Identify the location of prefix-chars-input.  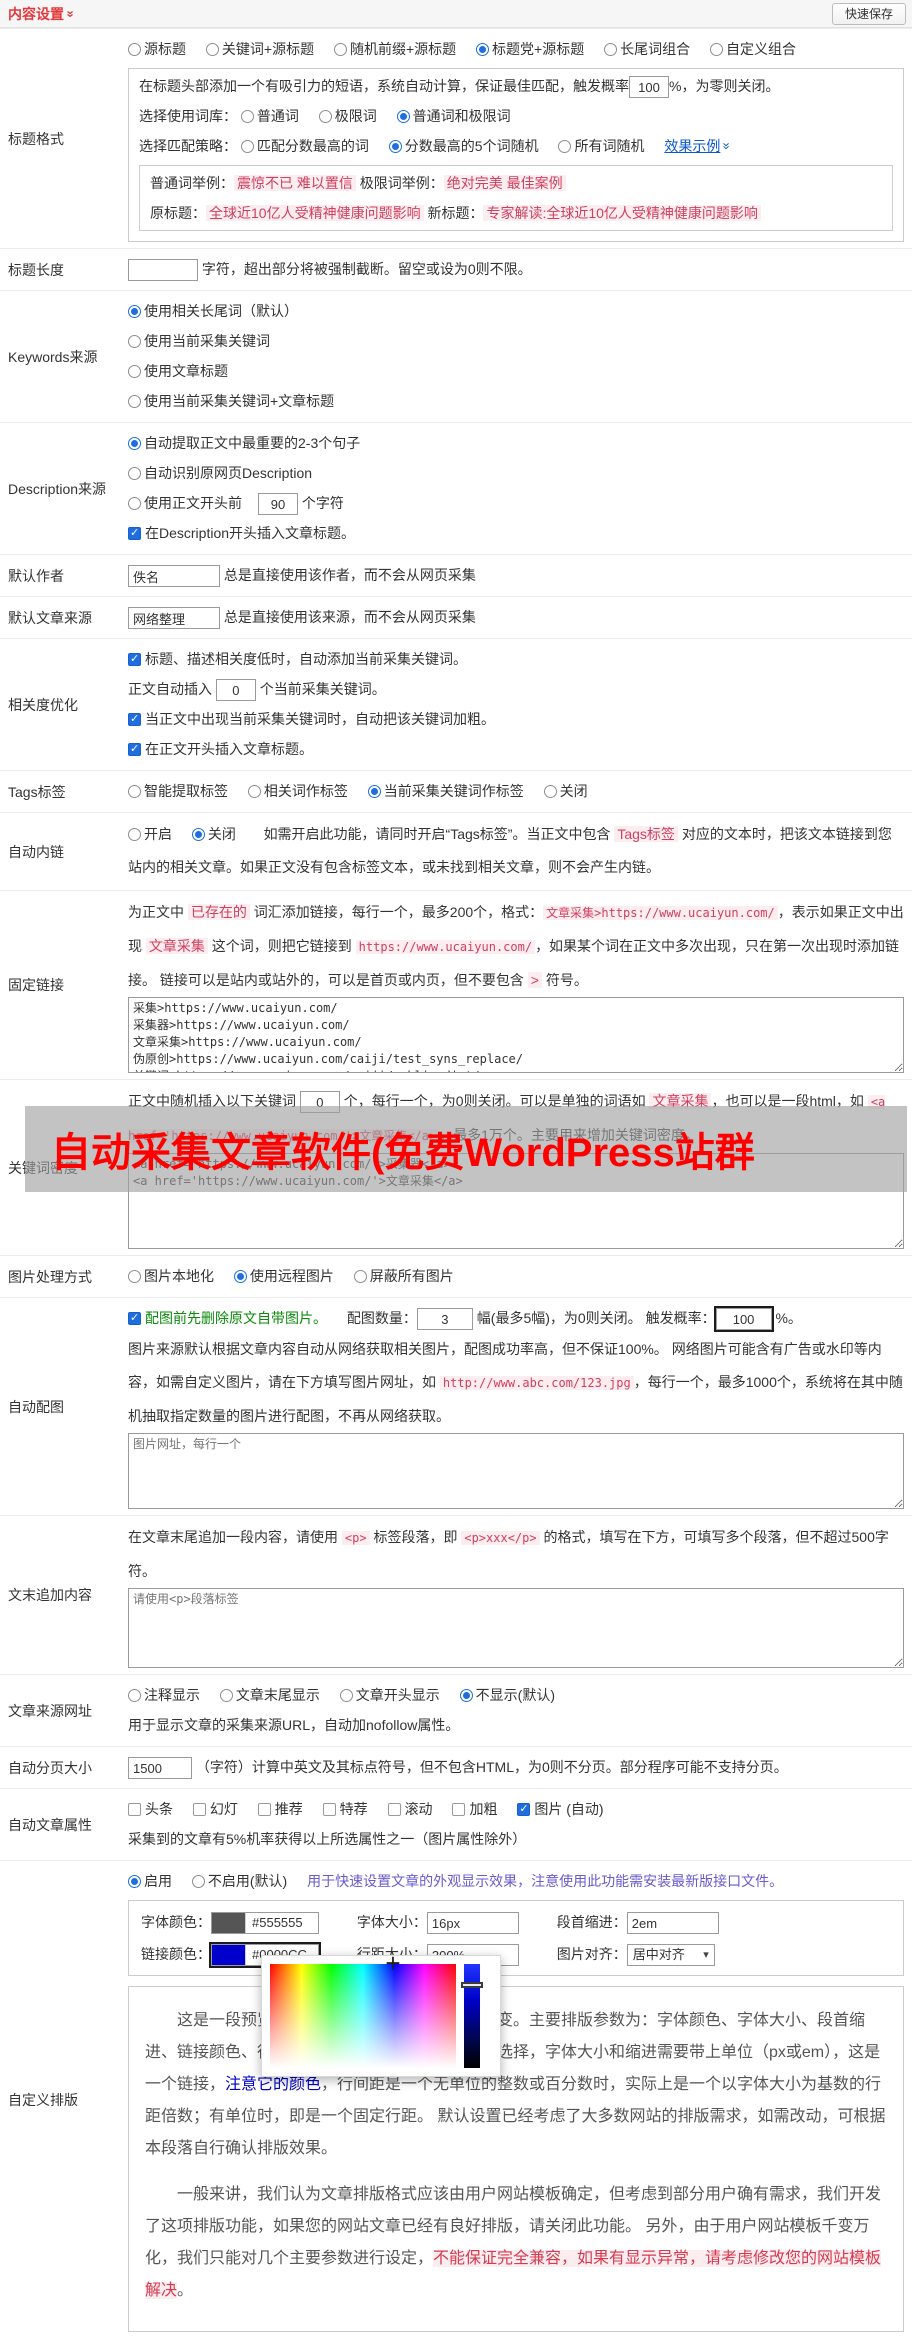
(278, 504).